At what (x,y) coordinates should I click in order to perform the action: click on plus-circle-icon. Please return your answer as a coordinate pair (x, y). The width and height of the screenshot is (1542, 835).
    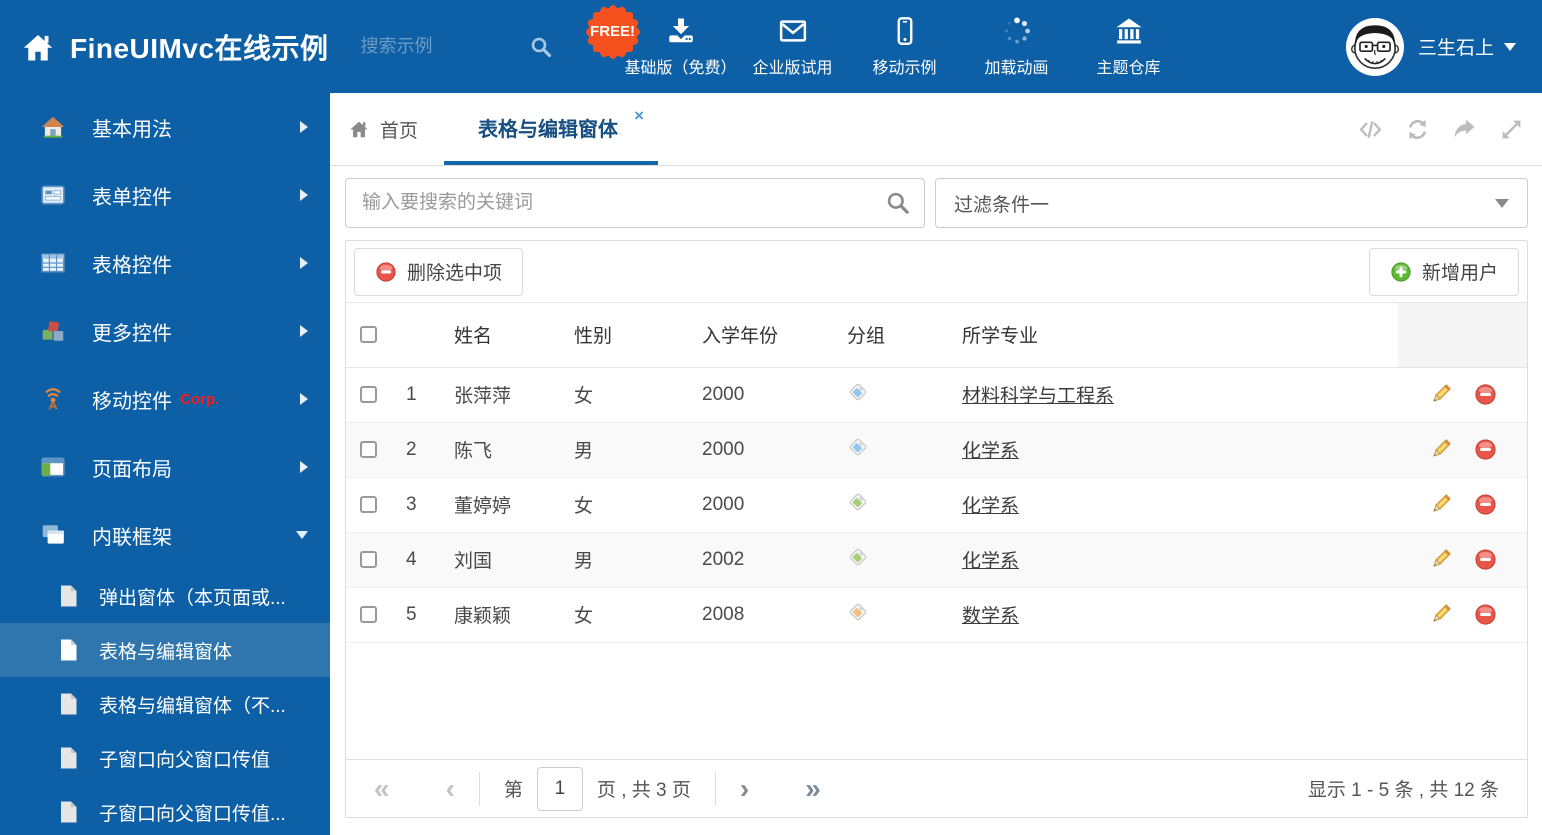
    Looking at the image, I should click on (1401, 271).